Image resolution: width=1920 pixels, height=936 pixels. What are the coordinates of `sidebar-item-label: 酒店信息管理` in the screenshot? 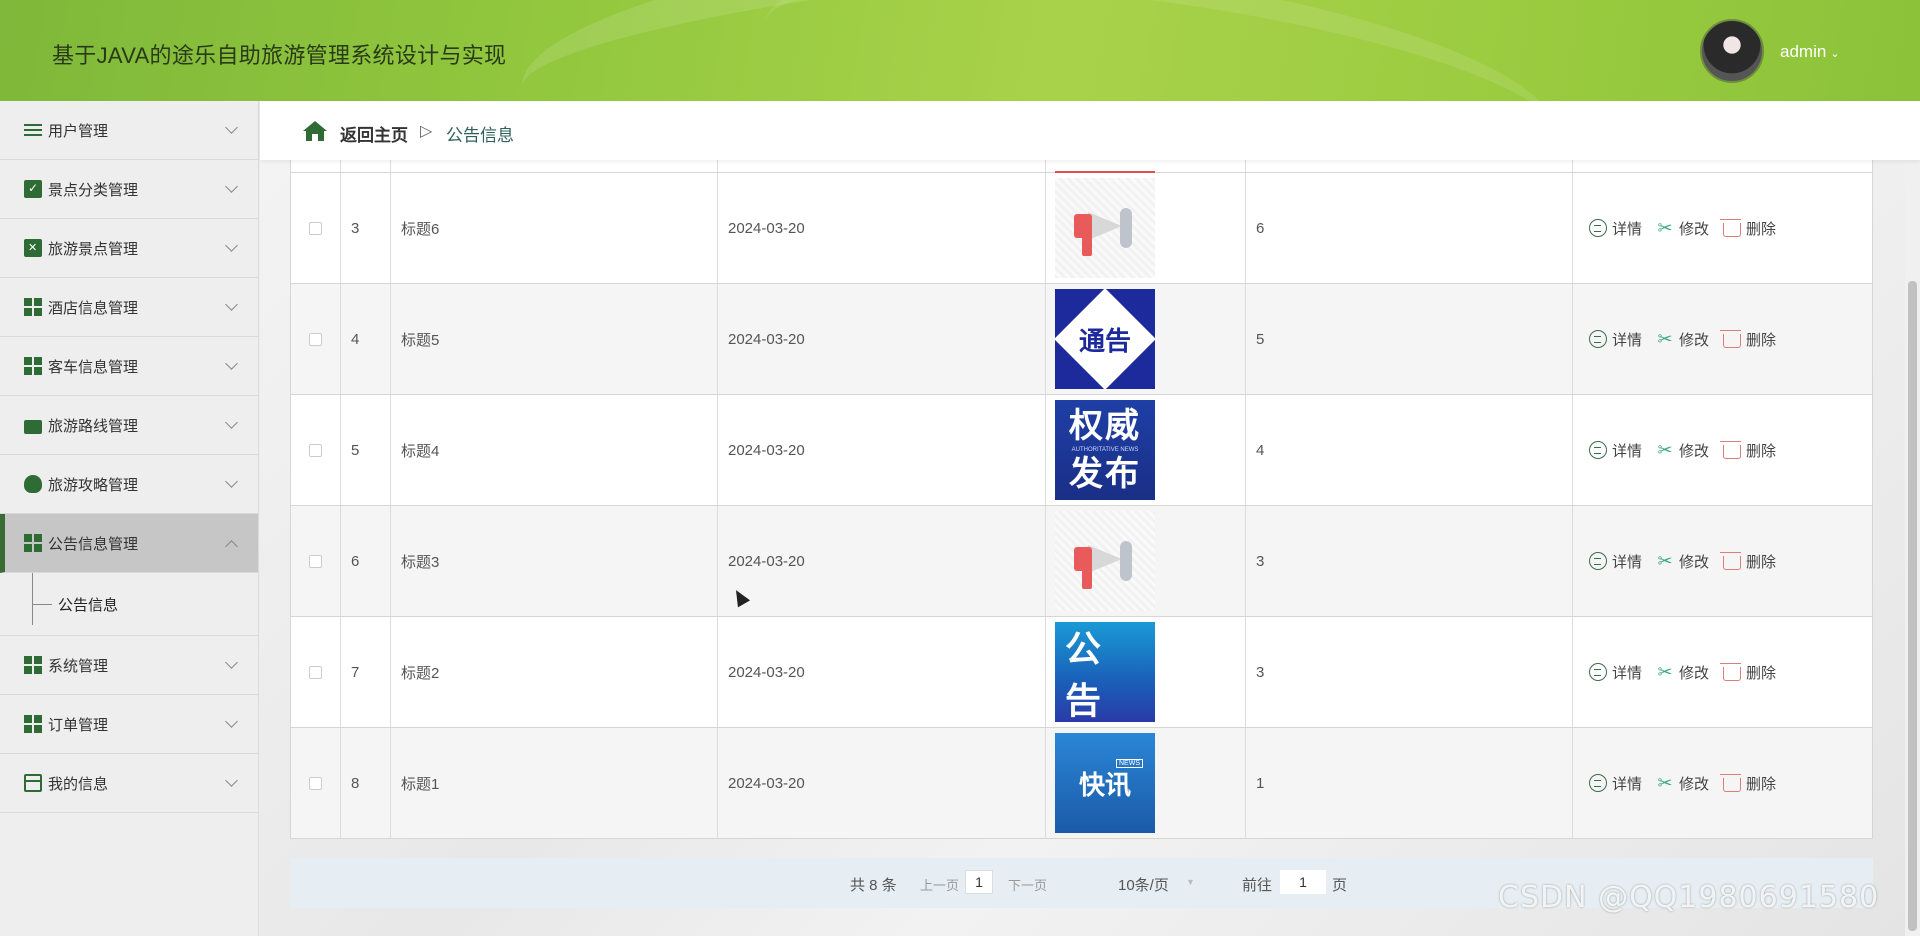 It's located at (93, 308).